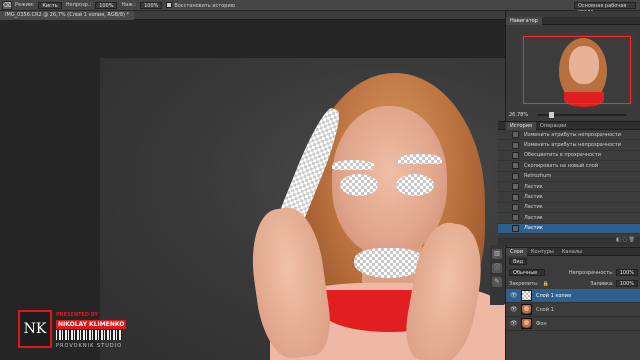  I want to click on navigator-view-frame, so click(577, 70).